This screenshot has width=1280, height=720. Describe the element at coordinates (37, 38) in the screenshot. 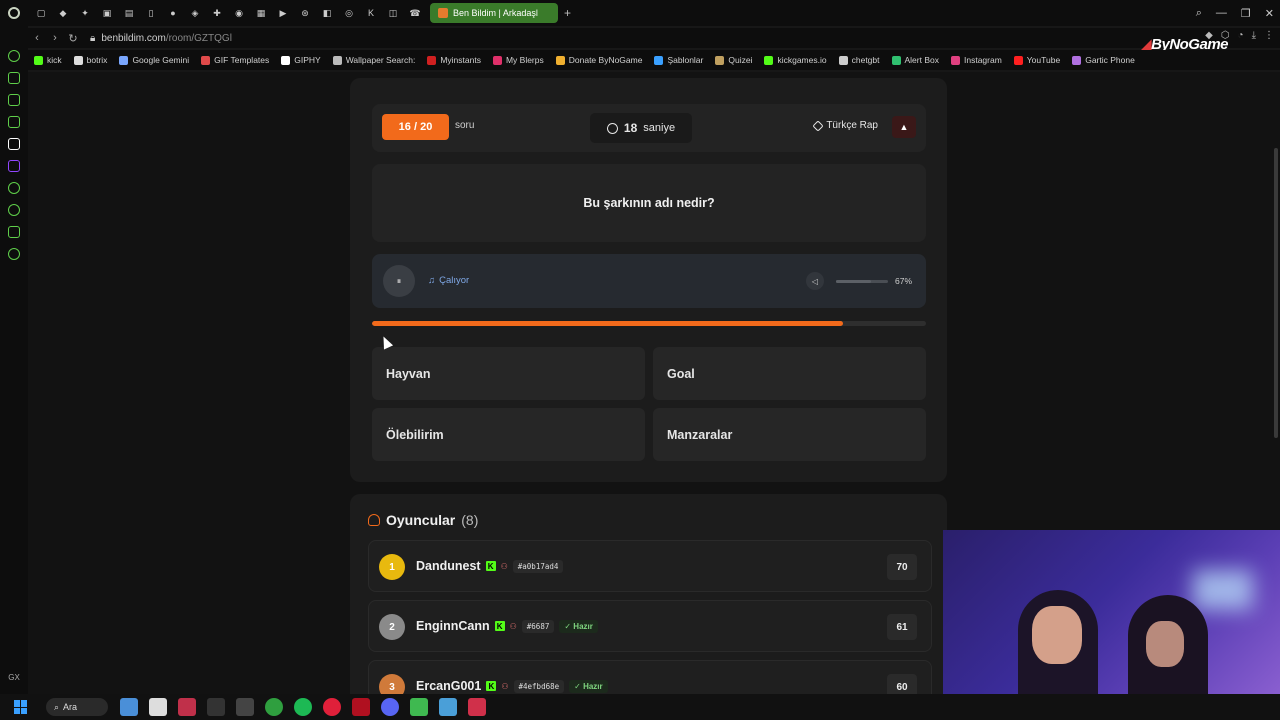

I see `back-icon: ‹` at that location.